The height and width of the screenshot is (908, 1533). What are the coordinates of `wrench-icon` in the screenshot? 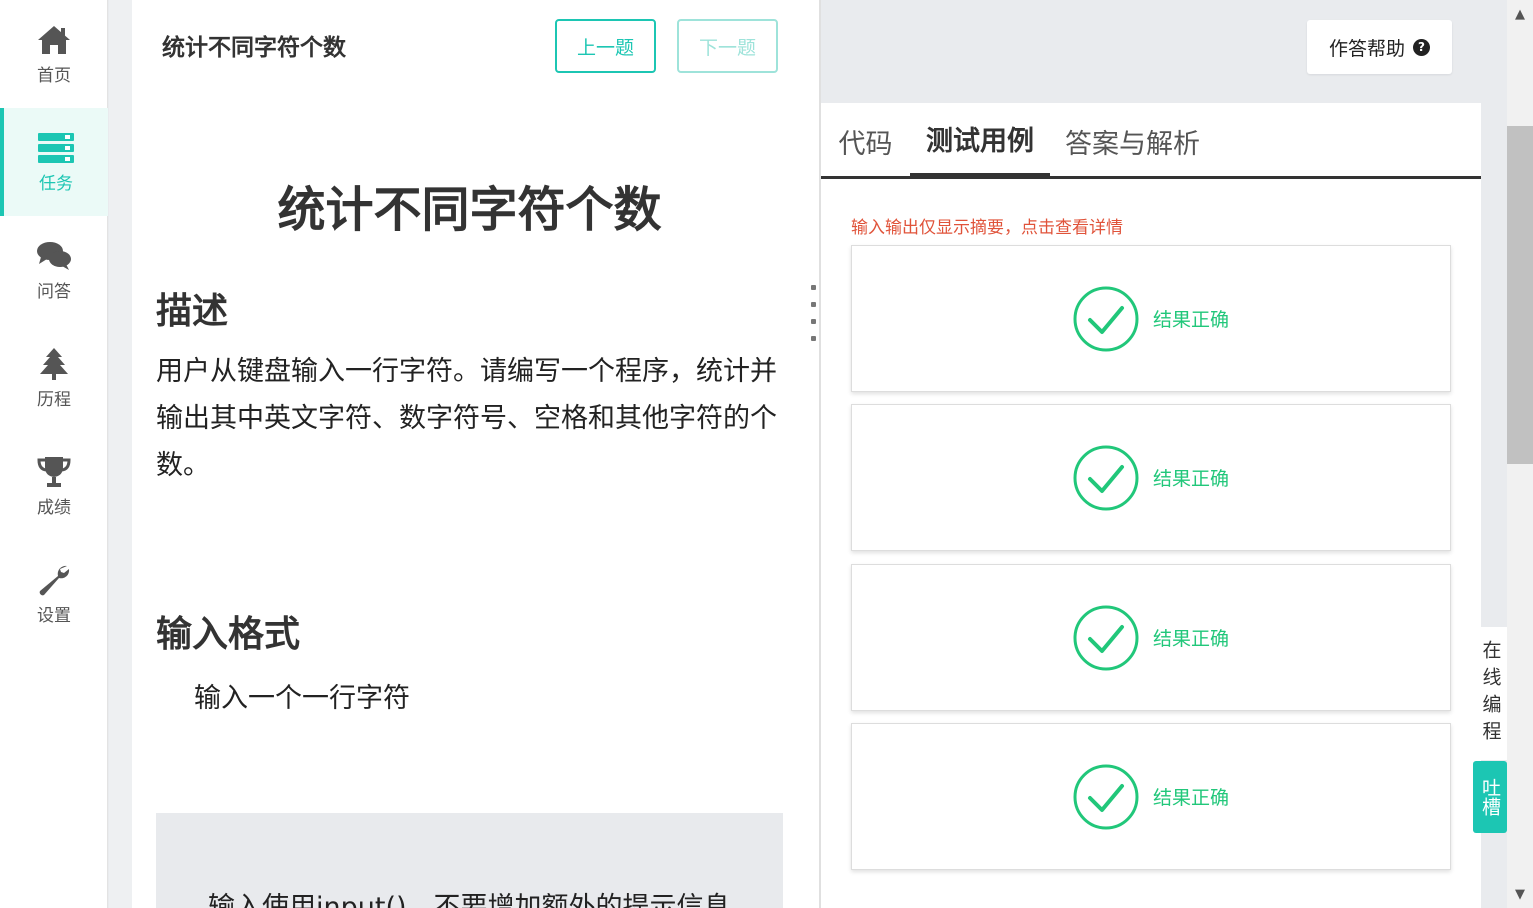 It's located at (54, 580).